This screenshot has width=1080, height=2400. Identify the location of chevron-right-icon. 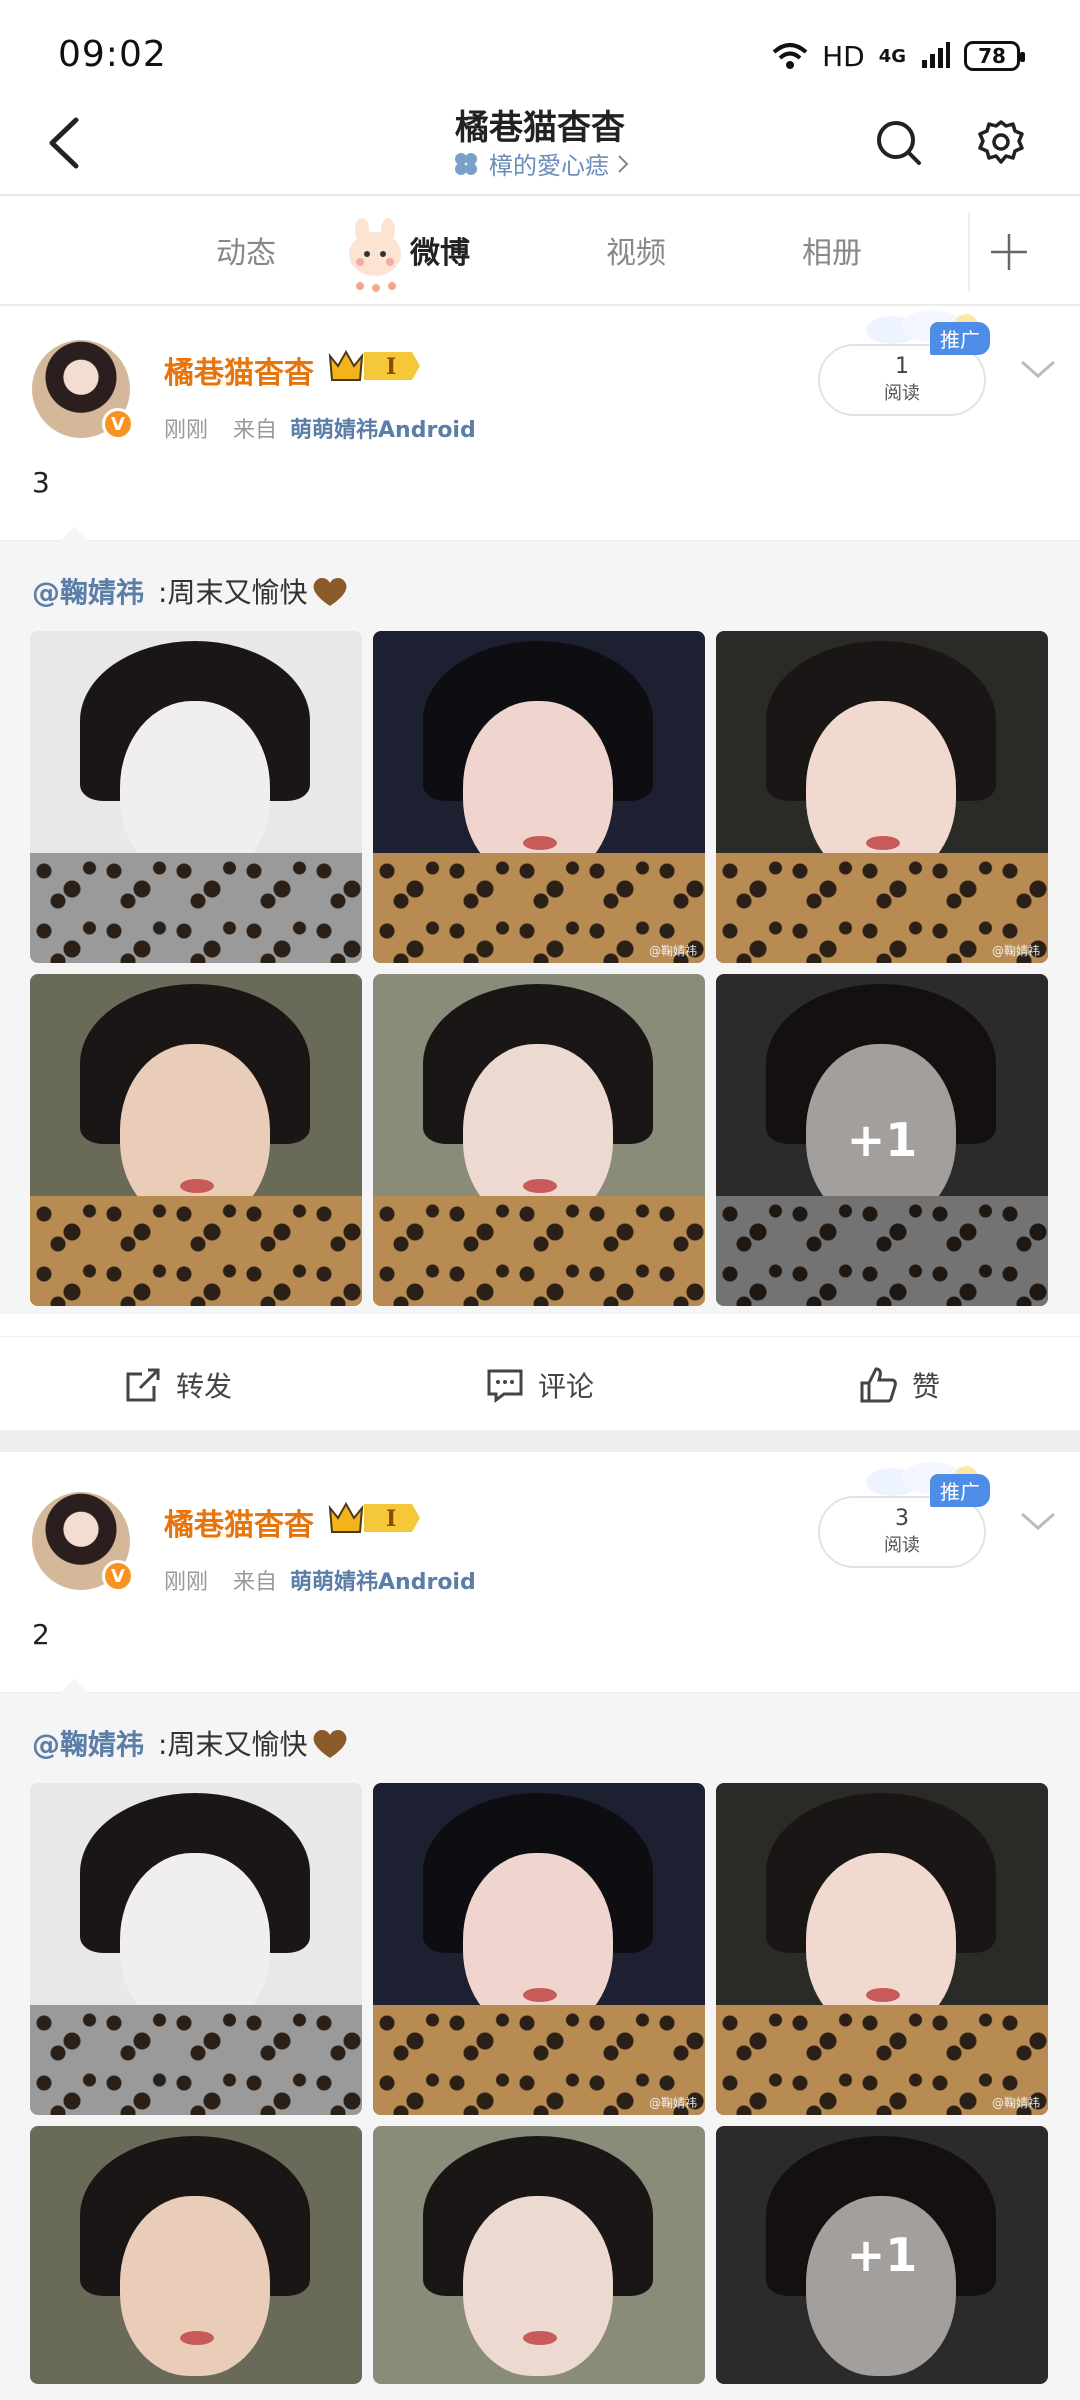
(623, 163).